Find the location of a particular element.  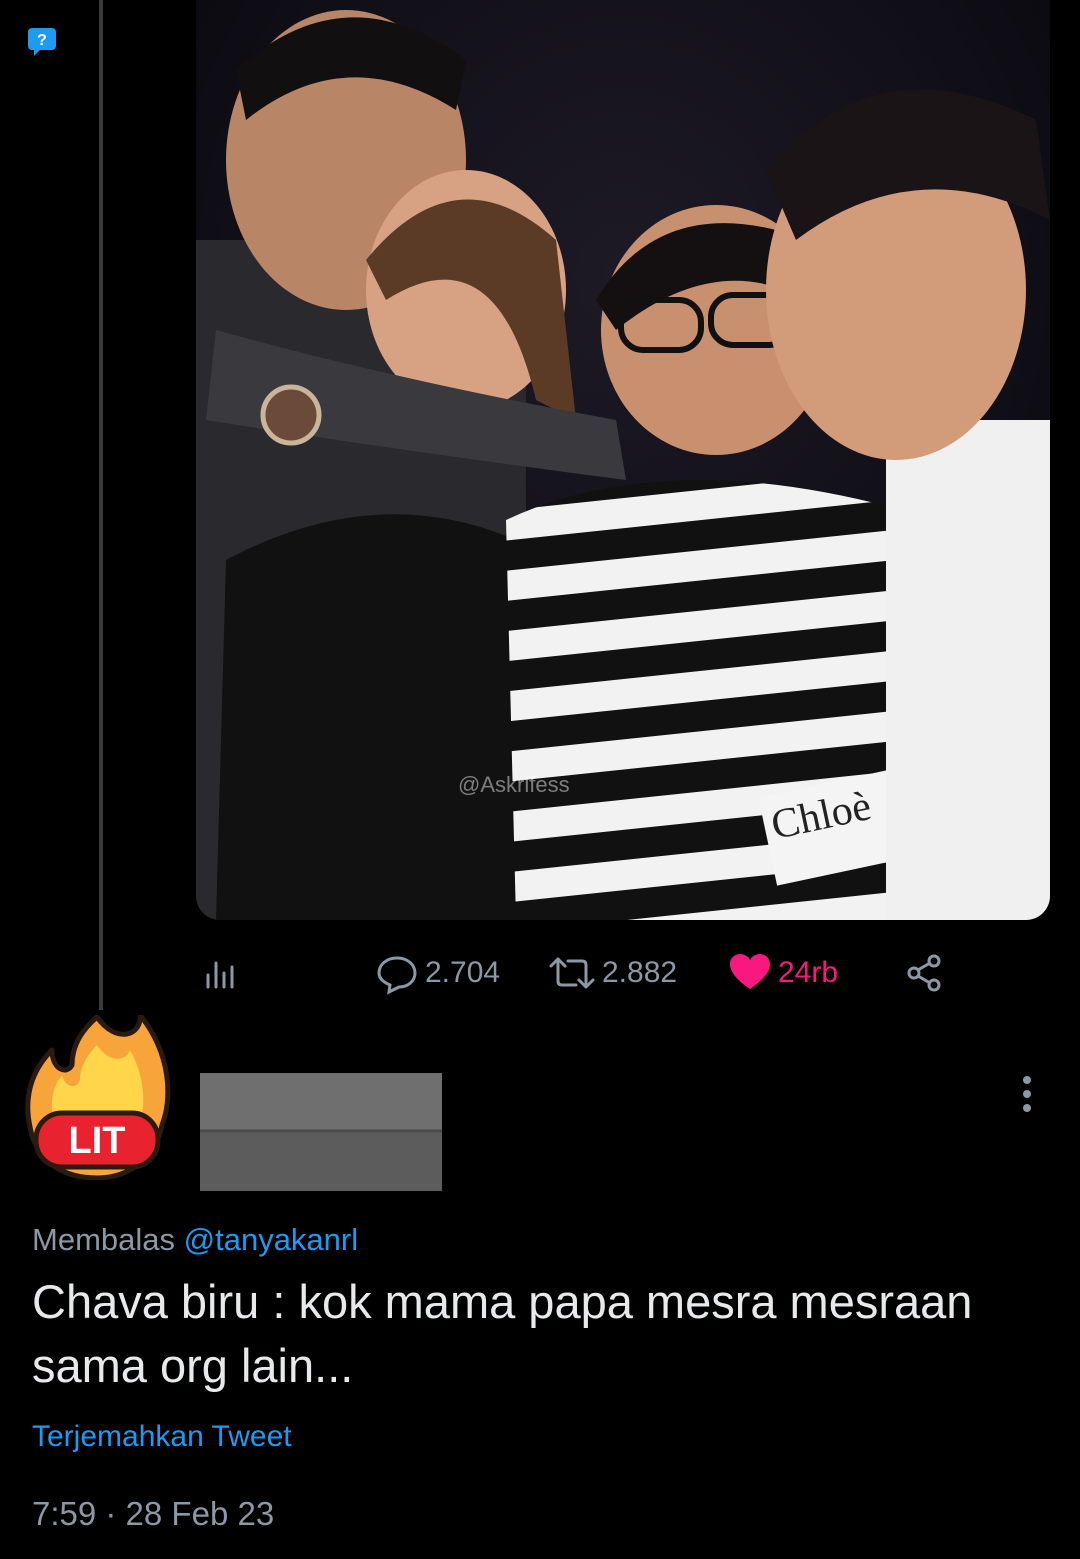

replying-to: Membalas @tanyakanrl is located at coordinates (195, 1240).